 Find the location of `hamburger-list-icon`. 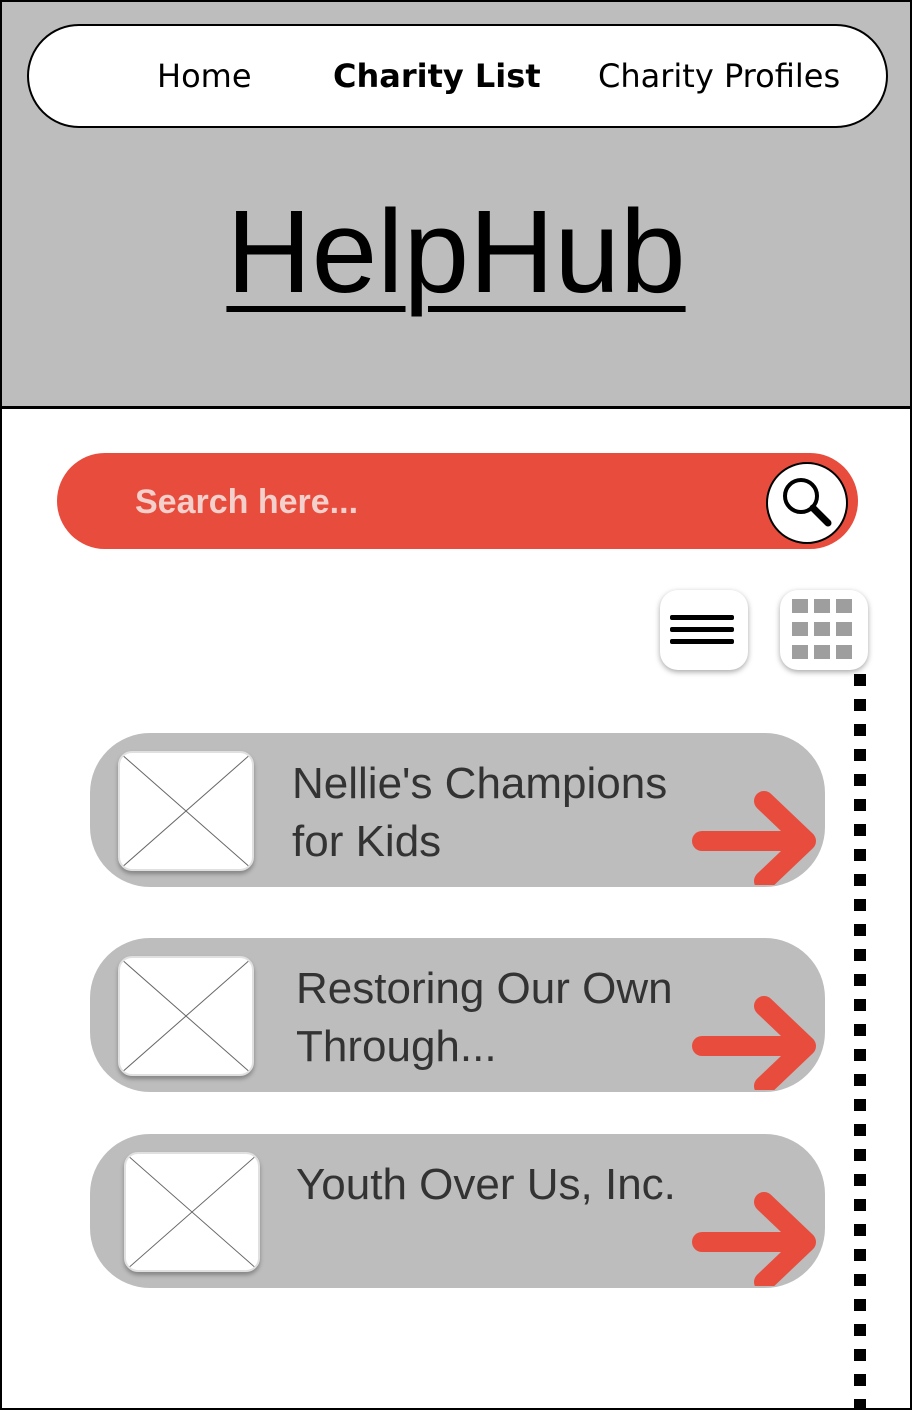

hamburger-list-icon is located at coordinates (702, 629).